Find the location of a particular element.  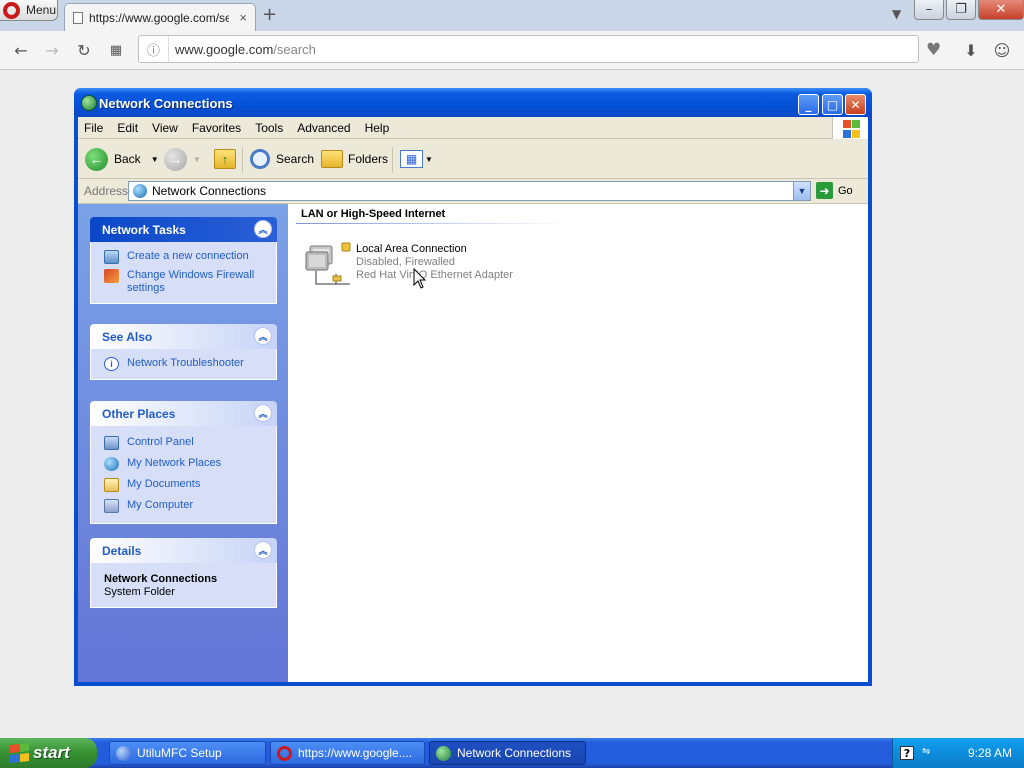

url-bar: ⓘ www.google.com/search is located at coordinates (528, 49).